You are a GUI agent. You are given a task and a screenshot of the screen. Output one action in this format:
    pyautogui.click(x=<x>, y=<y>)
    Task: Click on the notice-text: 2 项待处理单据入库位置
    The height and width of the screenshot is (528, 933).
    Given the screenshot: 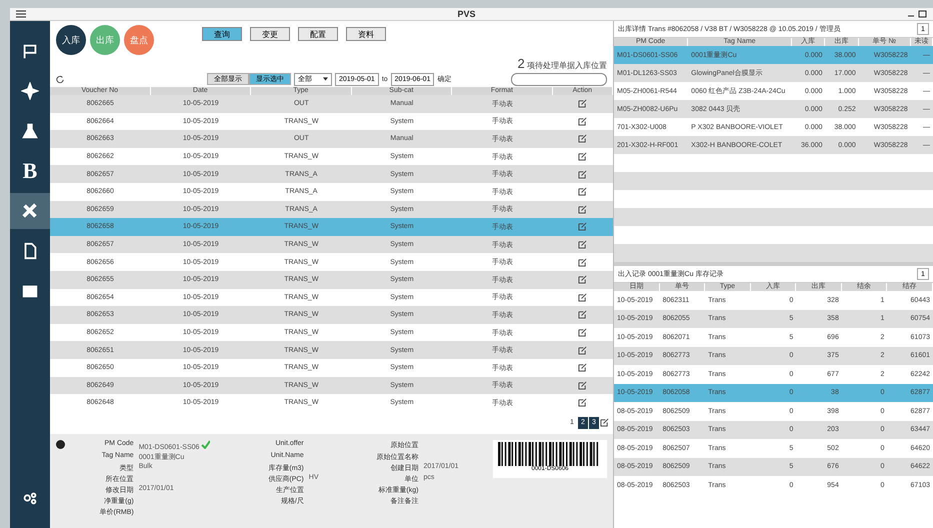 What is the action you would take?
    pyautogui.click(x=562, y=63)
    